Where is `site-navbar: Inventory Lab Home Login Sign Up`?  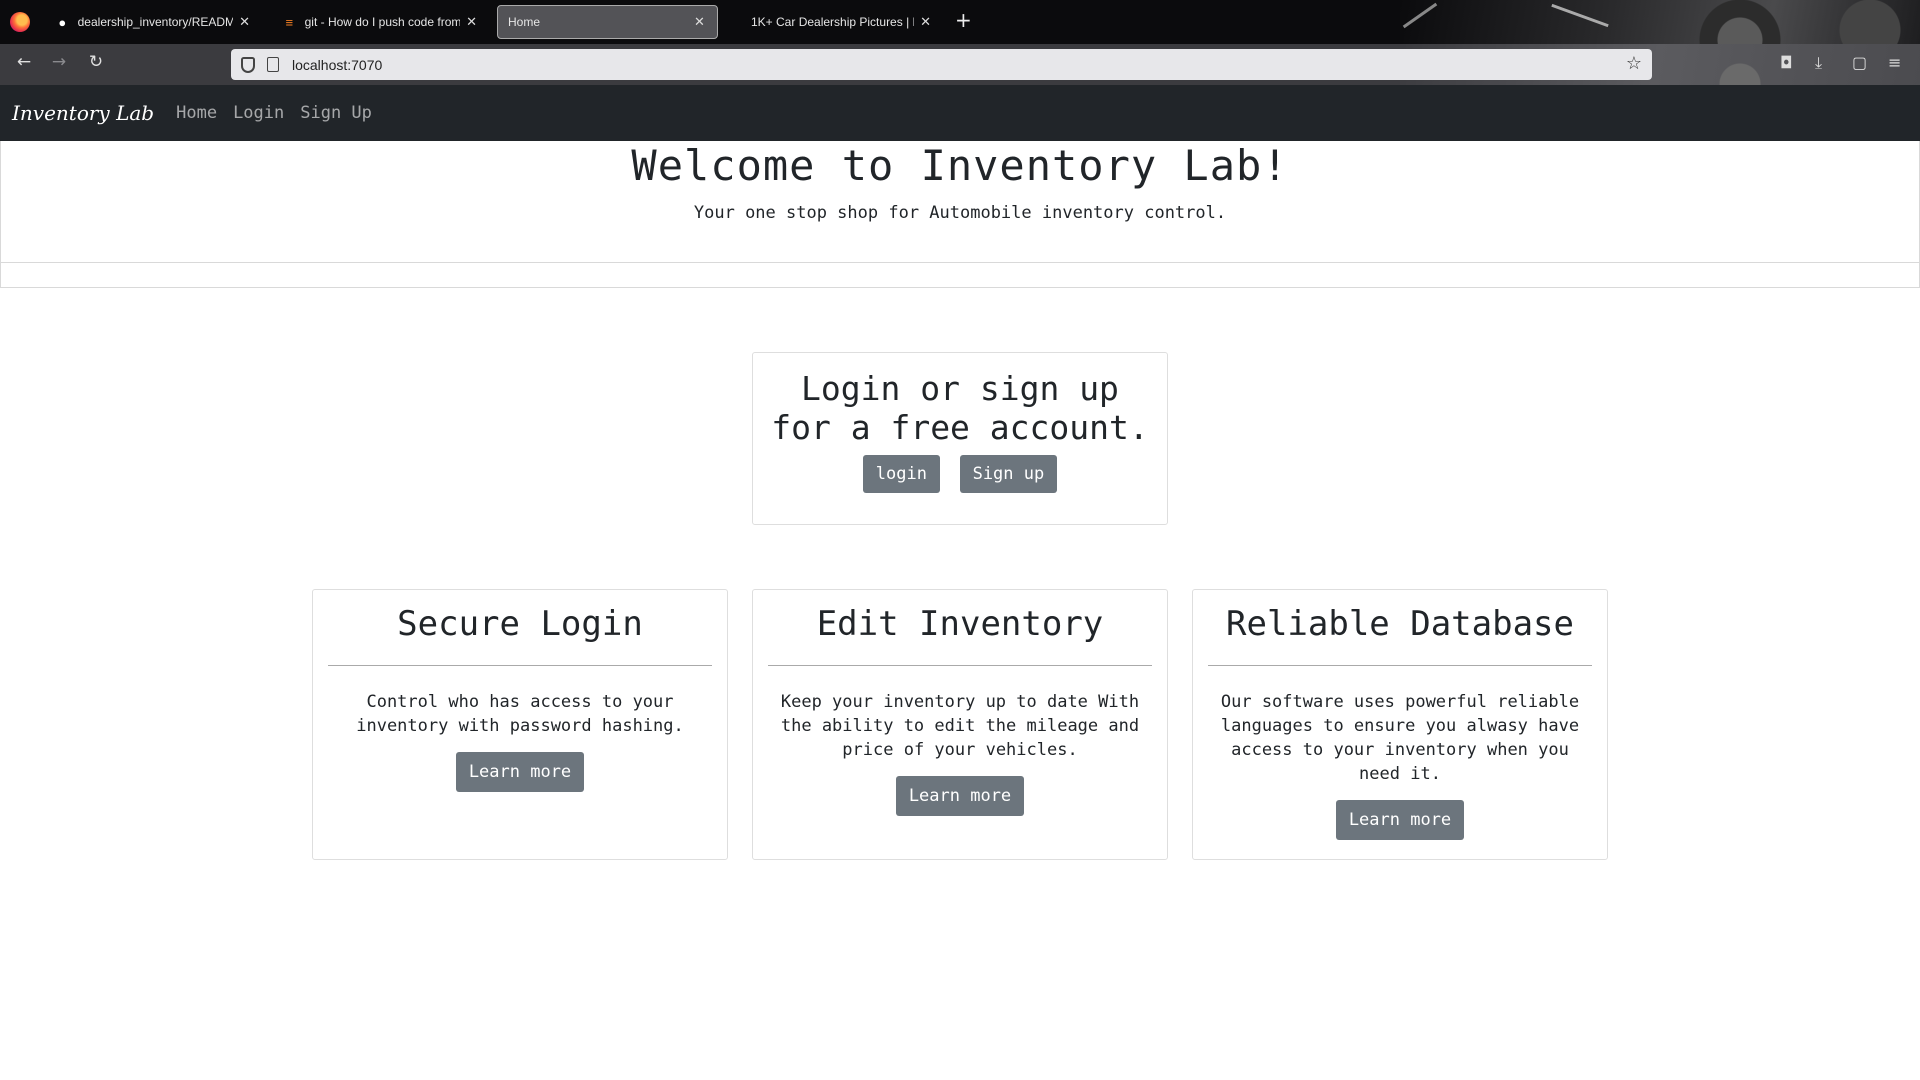 site-navbar: Inventory Lab Home Login Sign Up is located at coordinates (960, 113).